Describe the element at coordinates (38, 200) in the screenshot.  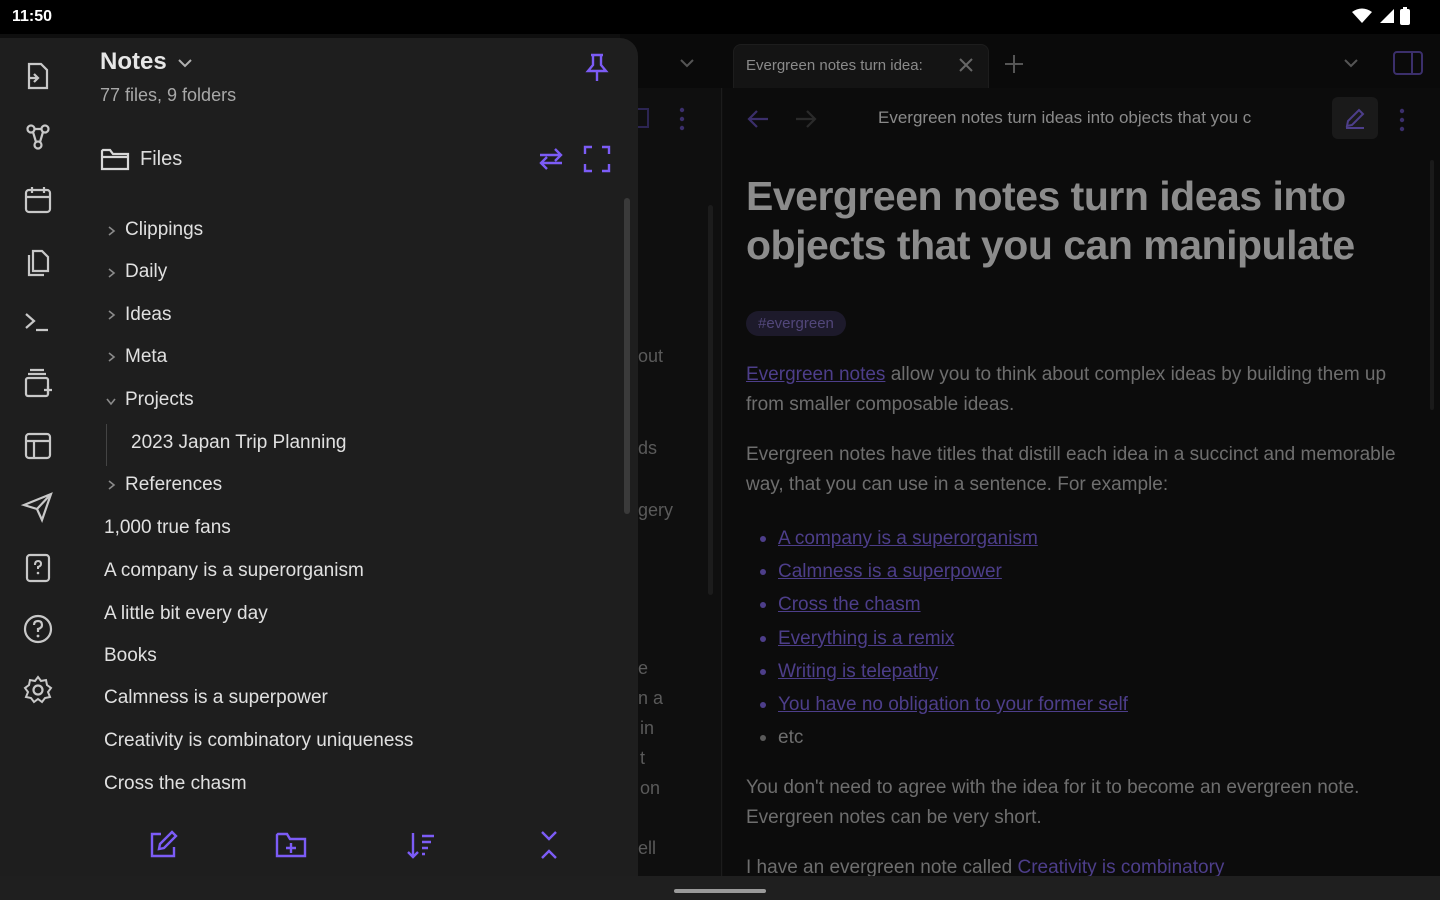
I see `daily-note-icon` at that location.